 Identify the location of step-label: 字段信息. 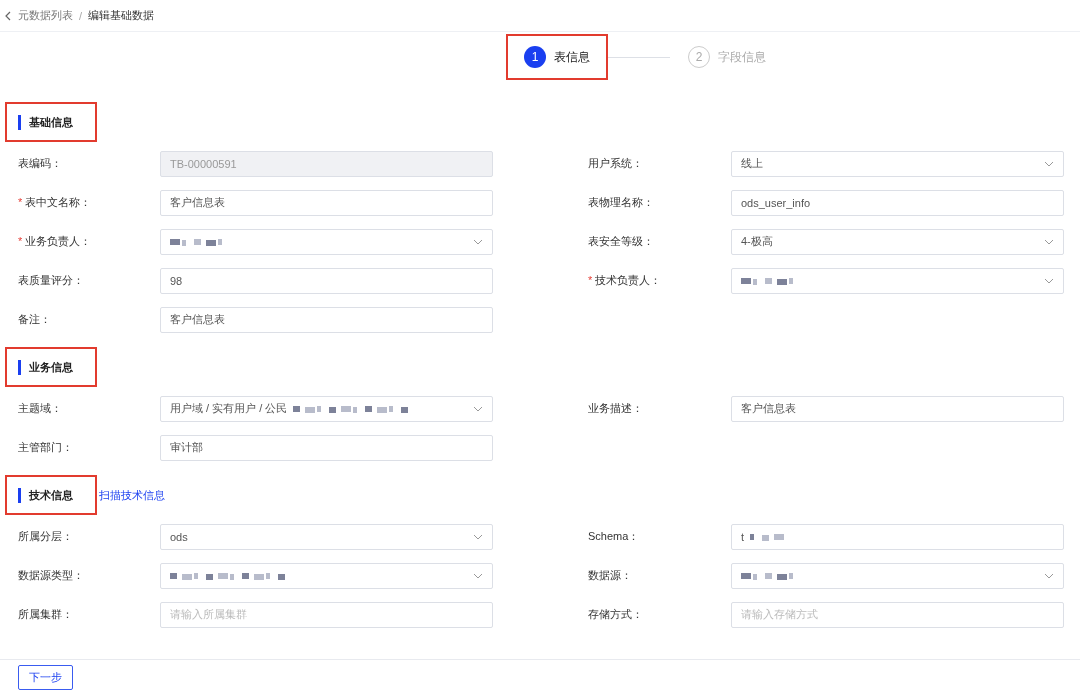
(742, 57).